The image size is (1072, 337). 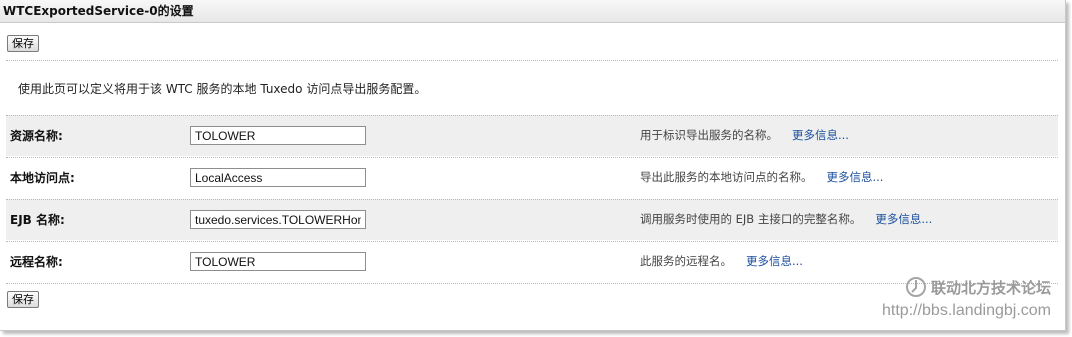 What do you see at coordinates (42, 178) in the screenshot?
I see `field-label: 本地访问点:` at bounding box center [42, 178].